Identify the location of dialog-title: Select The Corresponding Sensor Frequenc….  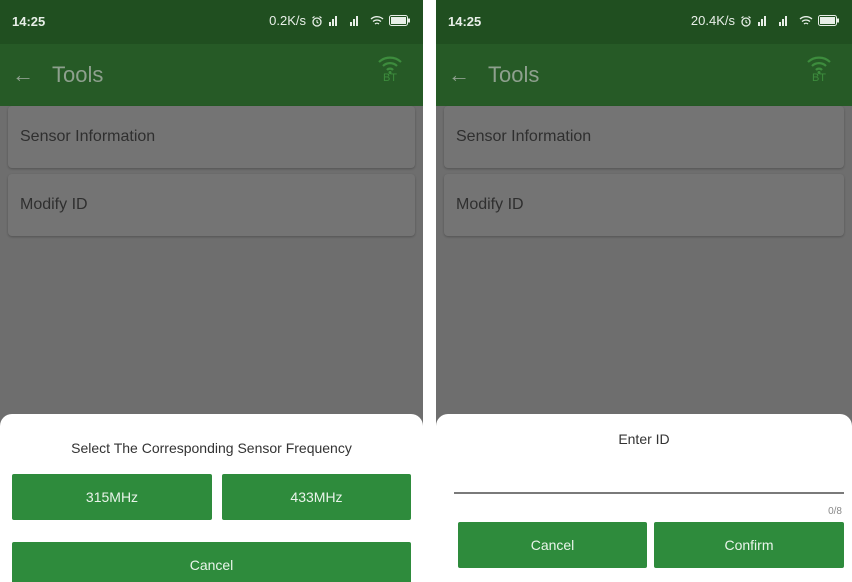
(211, 448).